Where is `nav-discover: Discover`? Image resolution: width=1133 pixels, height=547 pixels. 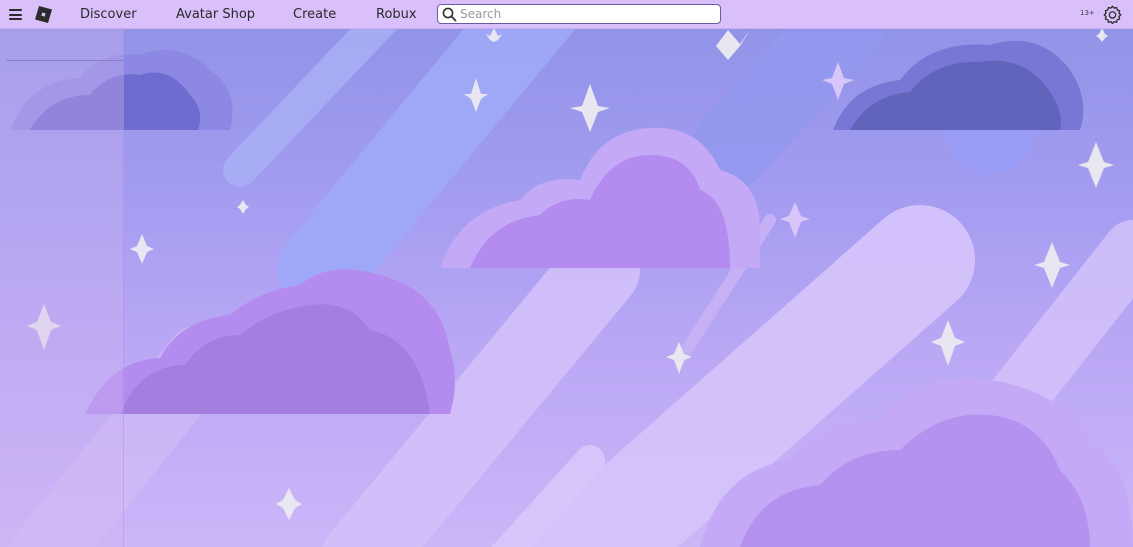
nav-discover: Discover is located at coordinates (108, 14).